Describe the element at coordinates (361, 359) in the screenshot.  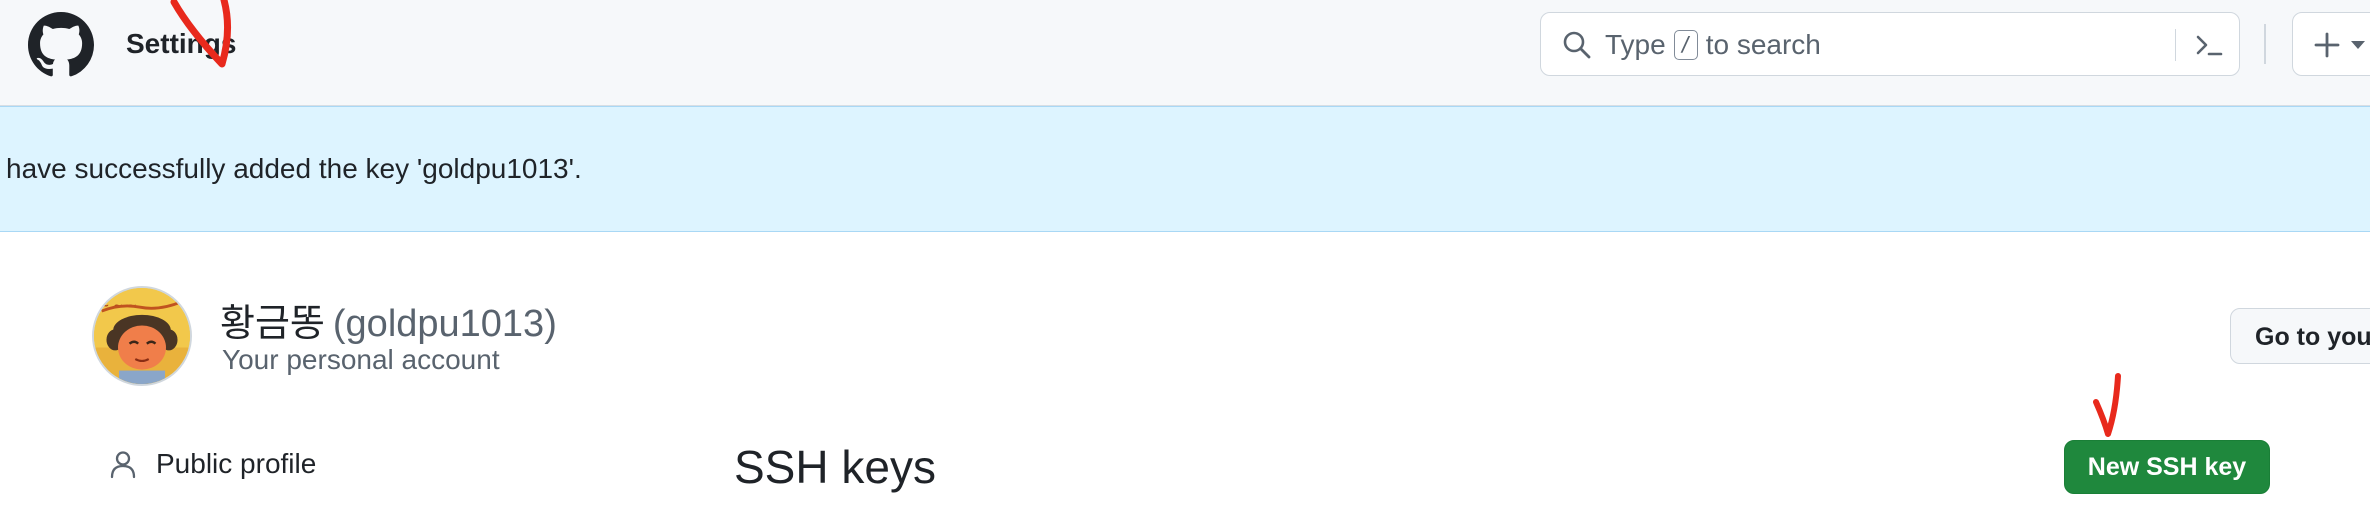
I see `account-type-label: Your personal account` at that location.